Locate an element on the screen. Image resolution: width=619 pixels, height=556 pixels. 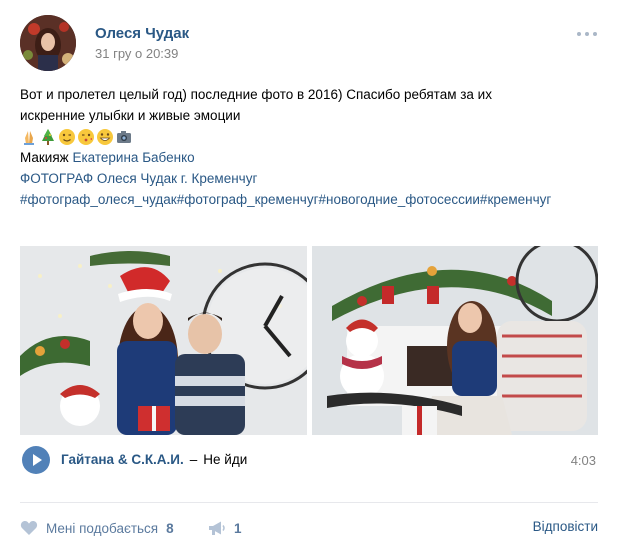
post-header: Олеся Чудак 31 гру о 20:39 is located at coordinates (310, 44).